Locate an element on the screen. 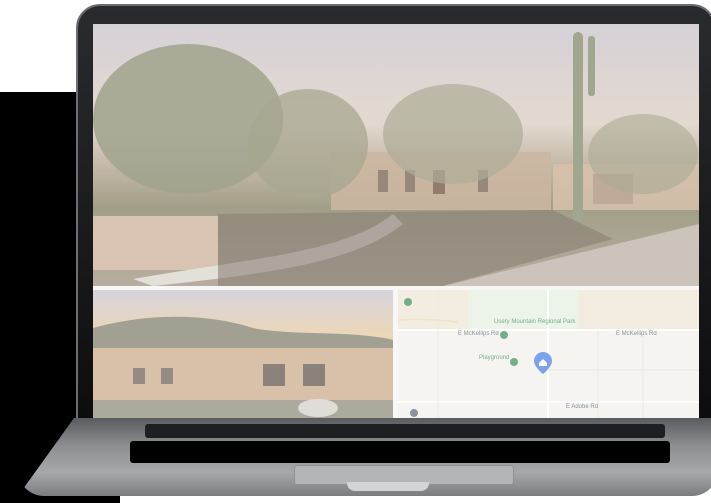  laptop-notch is located at coordinates (388, 486).